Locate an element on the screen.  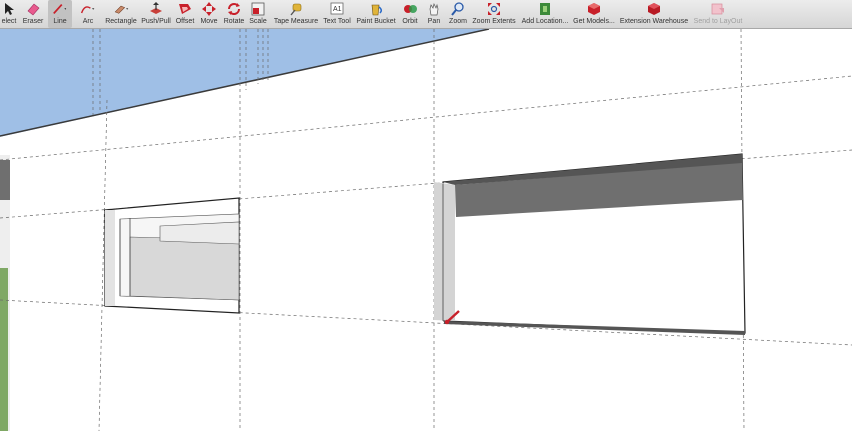
tool-push-pull: Push/Pull is located at coordinates (156, 14).